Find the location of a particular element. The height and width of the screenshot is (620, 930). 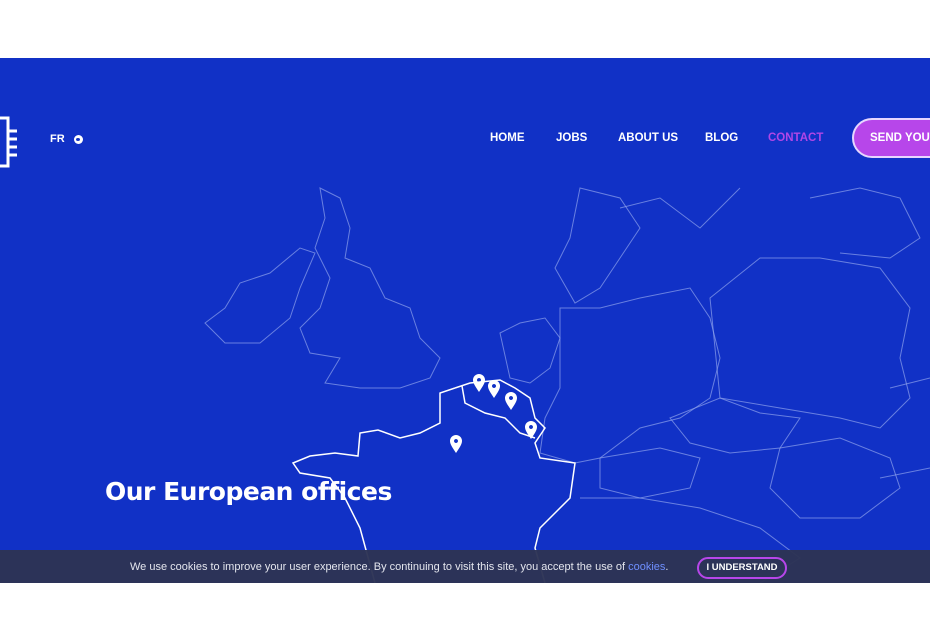

nav-jobs: JOBS is located at coordinates (571, 138).